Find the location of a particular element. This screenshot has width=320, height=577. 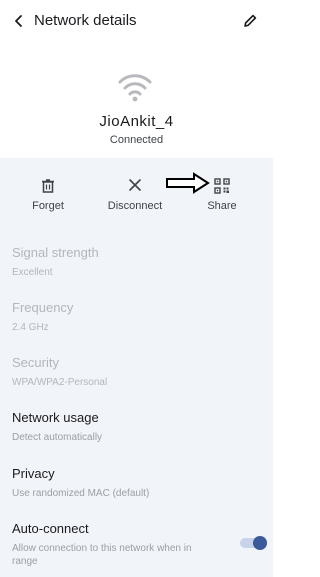

detail-label: Signal strength is located at coordinates (55, 252).